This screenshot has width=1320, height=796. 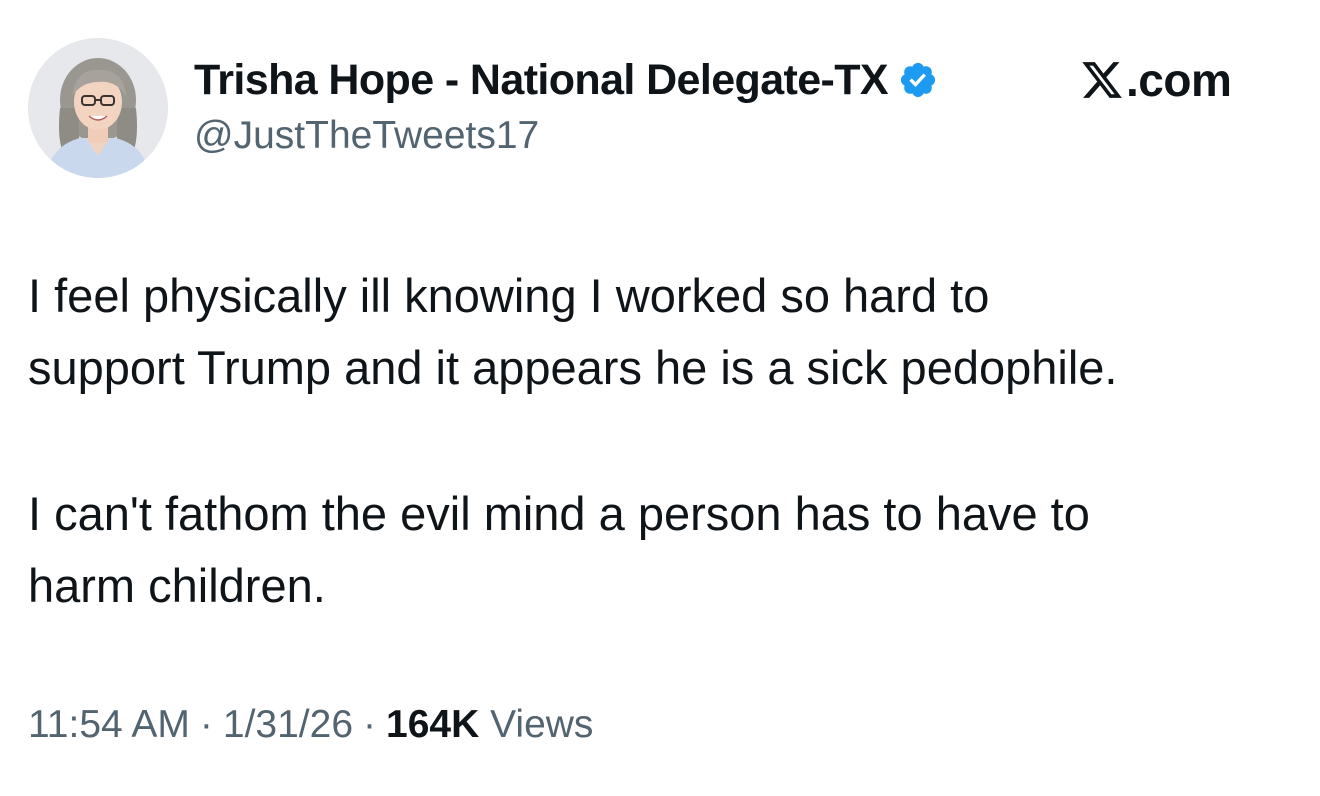 I want to click on author-name-row: Trisha Hope - National Delegate-TX, so click(x=566, y=80).